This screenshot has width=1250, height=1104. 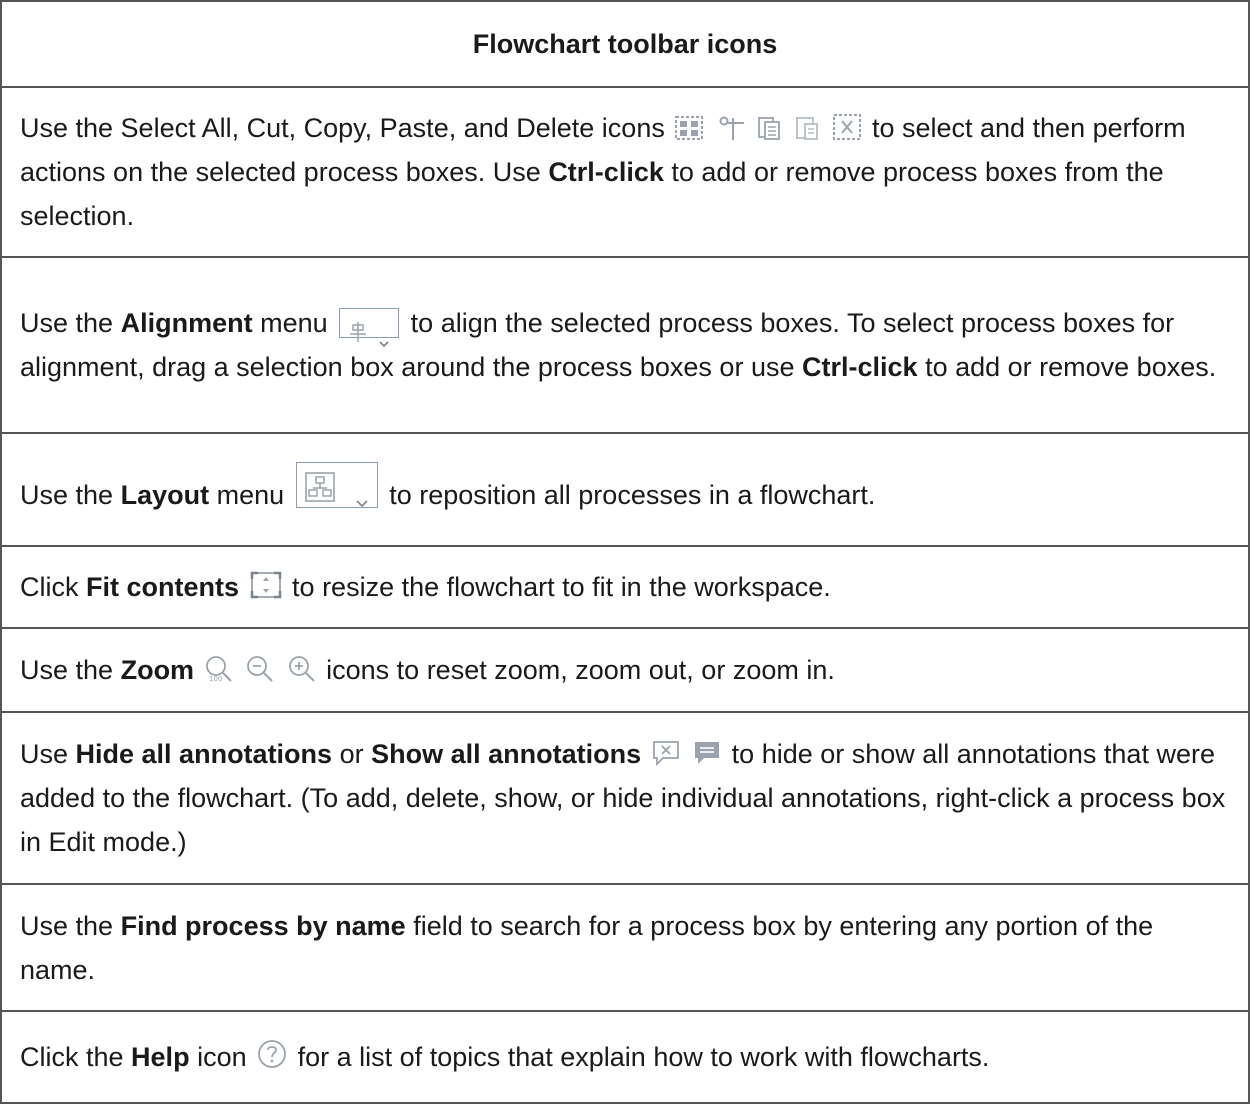 What do you see at coordinates (770, 128) in the screenshot?
I see `copy-icon` at bounding box center [770, 128].